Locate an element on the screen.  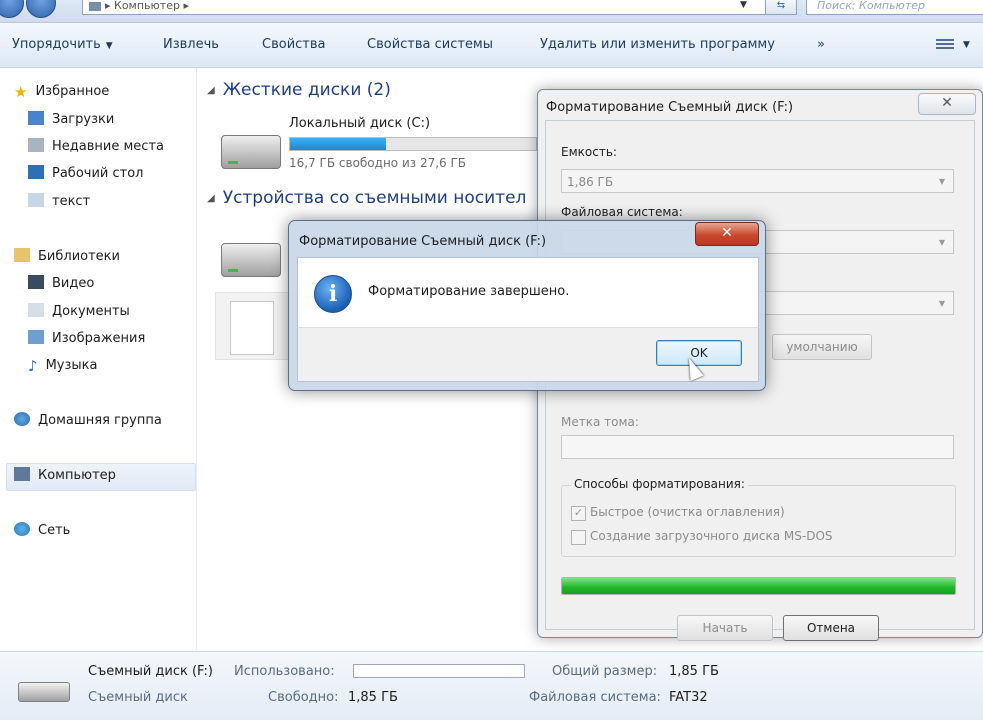
details-total-value: 1,85 ГБ is located at coordinates (694, 671).